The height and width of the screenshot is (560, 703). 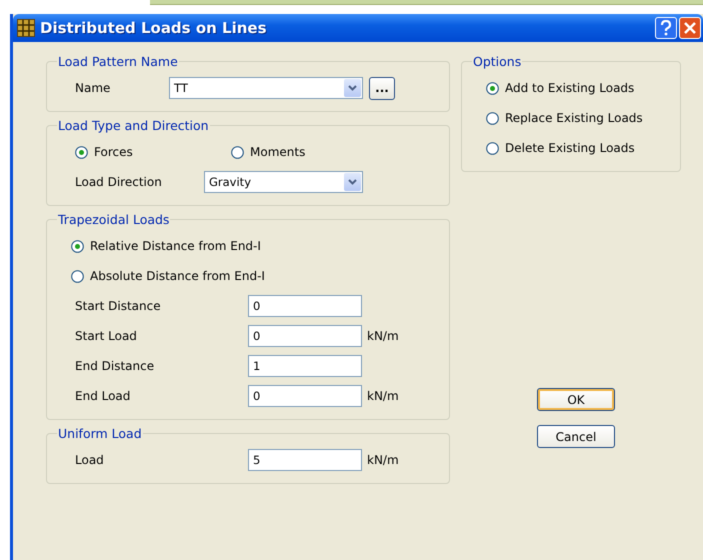 I want to click on field-label: End Distance, so click(x=115, y=366).